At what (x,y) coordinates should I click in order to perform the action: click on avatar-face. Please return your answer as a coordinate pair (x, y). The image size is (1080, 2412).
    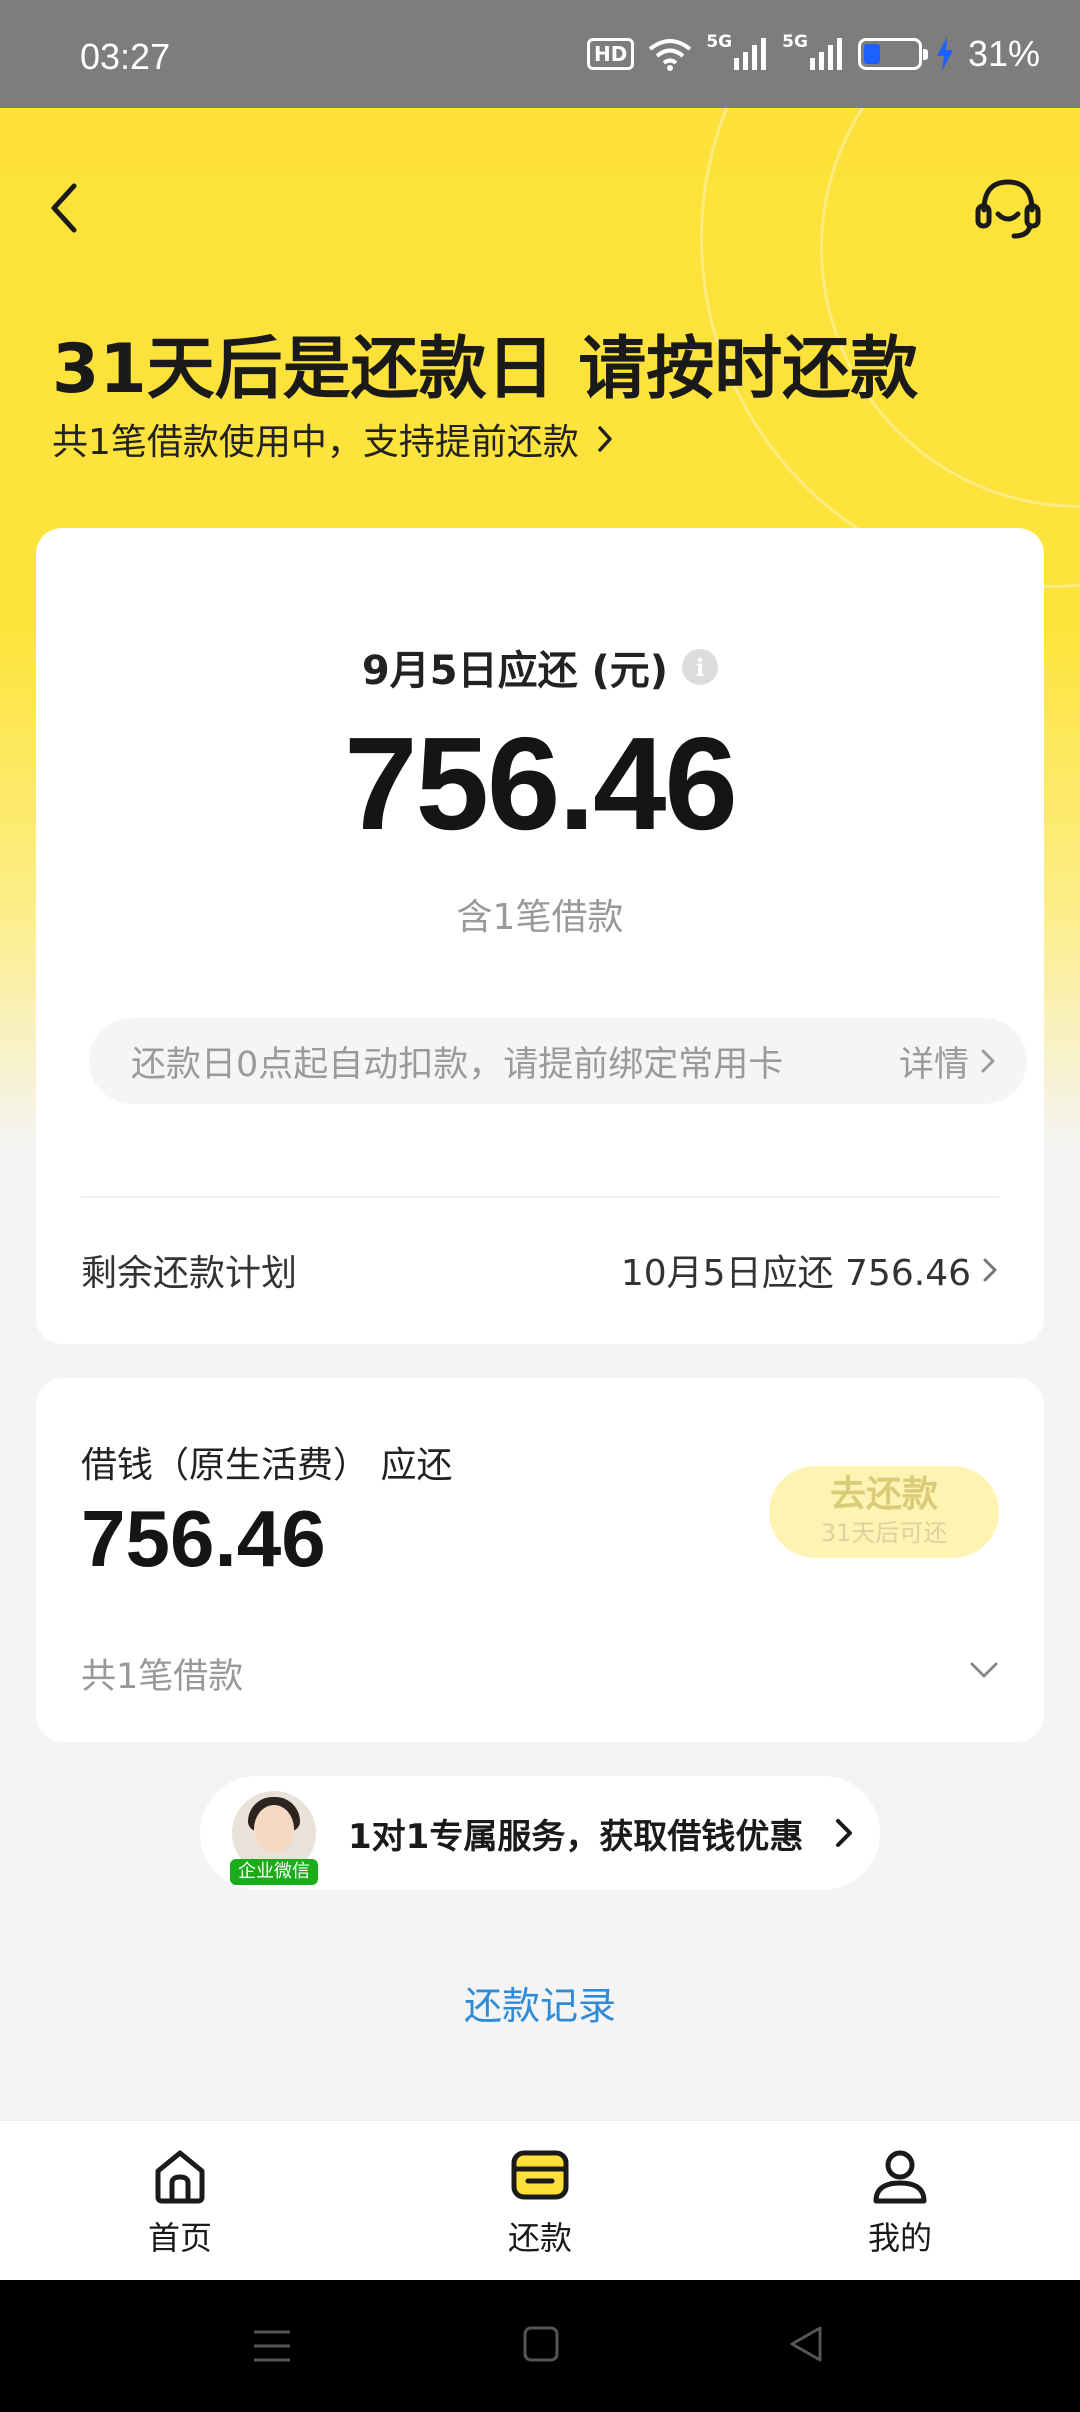
    Looking at the image, I should click on (274, 1829).